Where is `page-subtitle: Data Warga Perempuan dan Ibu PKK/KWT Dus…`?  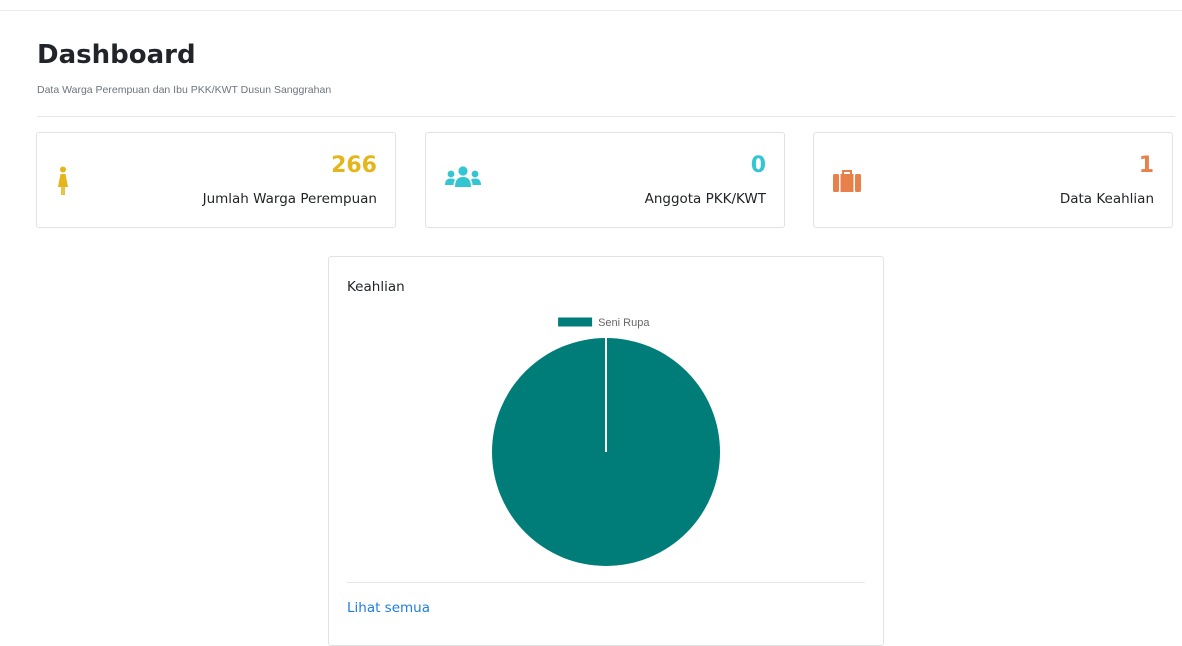
page-subtitle: Data Warga Perempuan dan Ibu PKK/KWT Dus… is located at coordinates (184, 90).